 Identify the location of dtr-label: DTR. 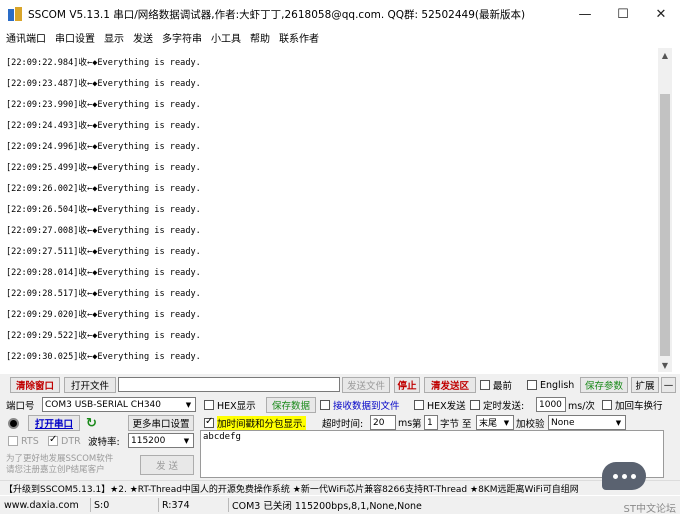
(71, 441).